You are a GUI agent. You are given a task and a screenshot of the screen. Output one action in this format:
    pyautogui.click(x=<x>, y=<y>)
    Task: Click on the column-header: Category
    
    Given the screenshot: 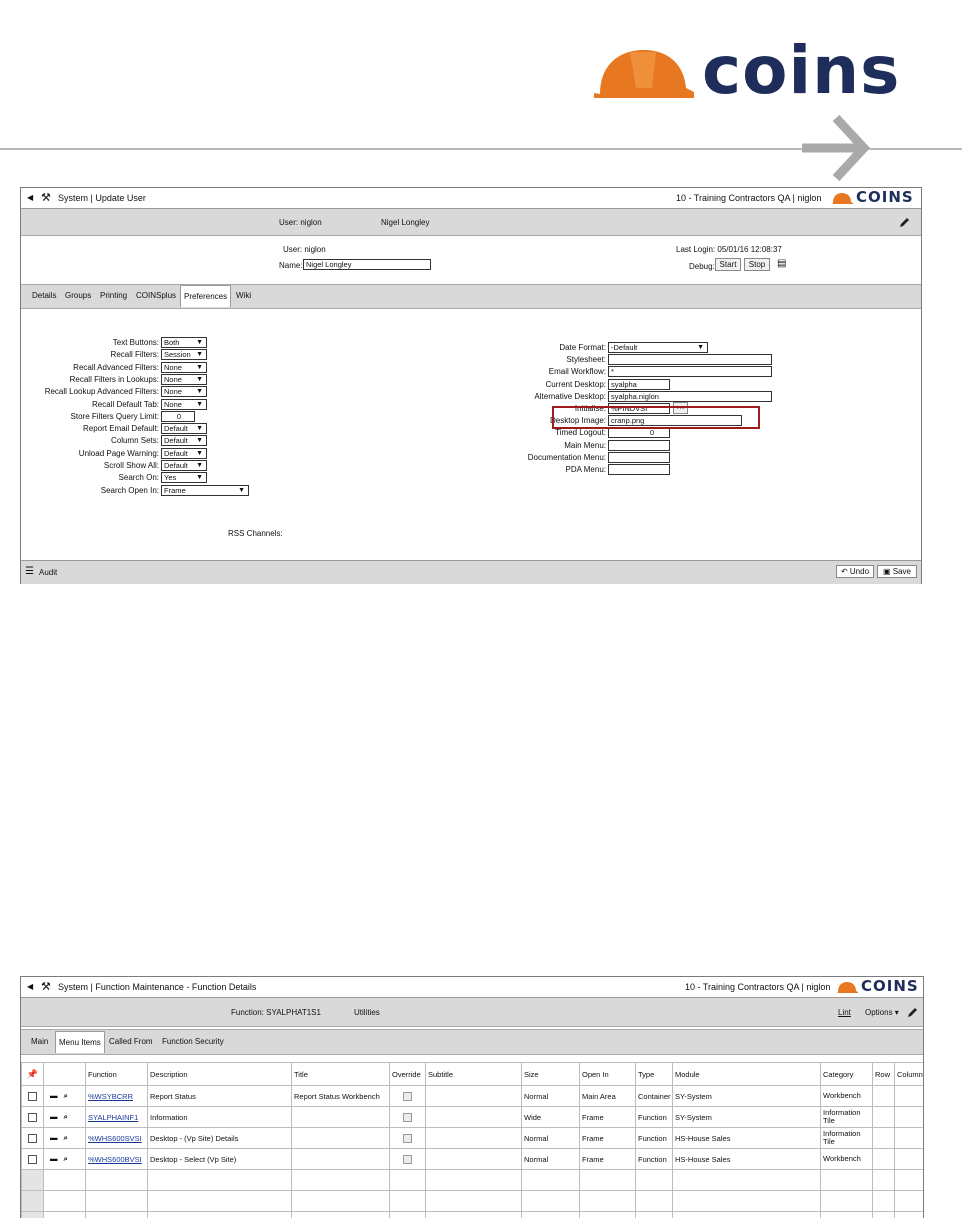 What is the action you would take?
    pyautogui.click(x=847, y=1074)
    